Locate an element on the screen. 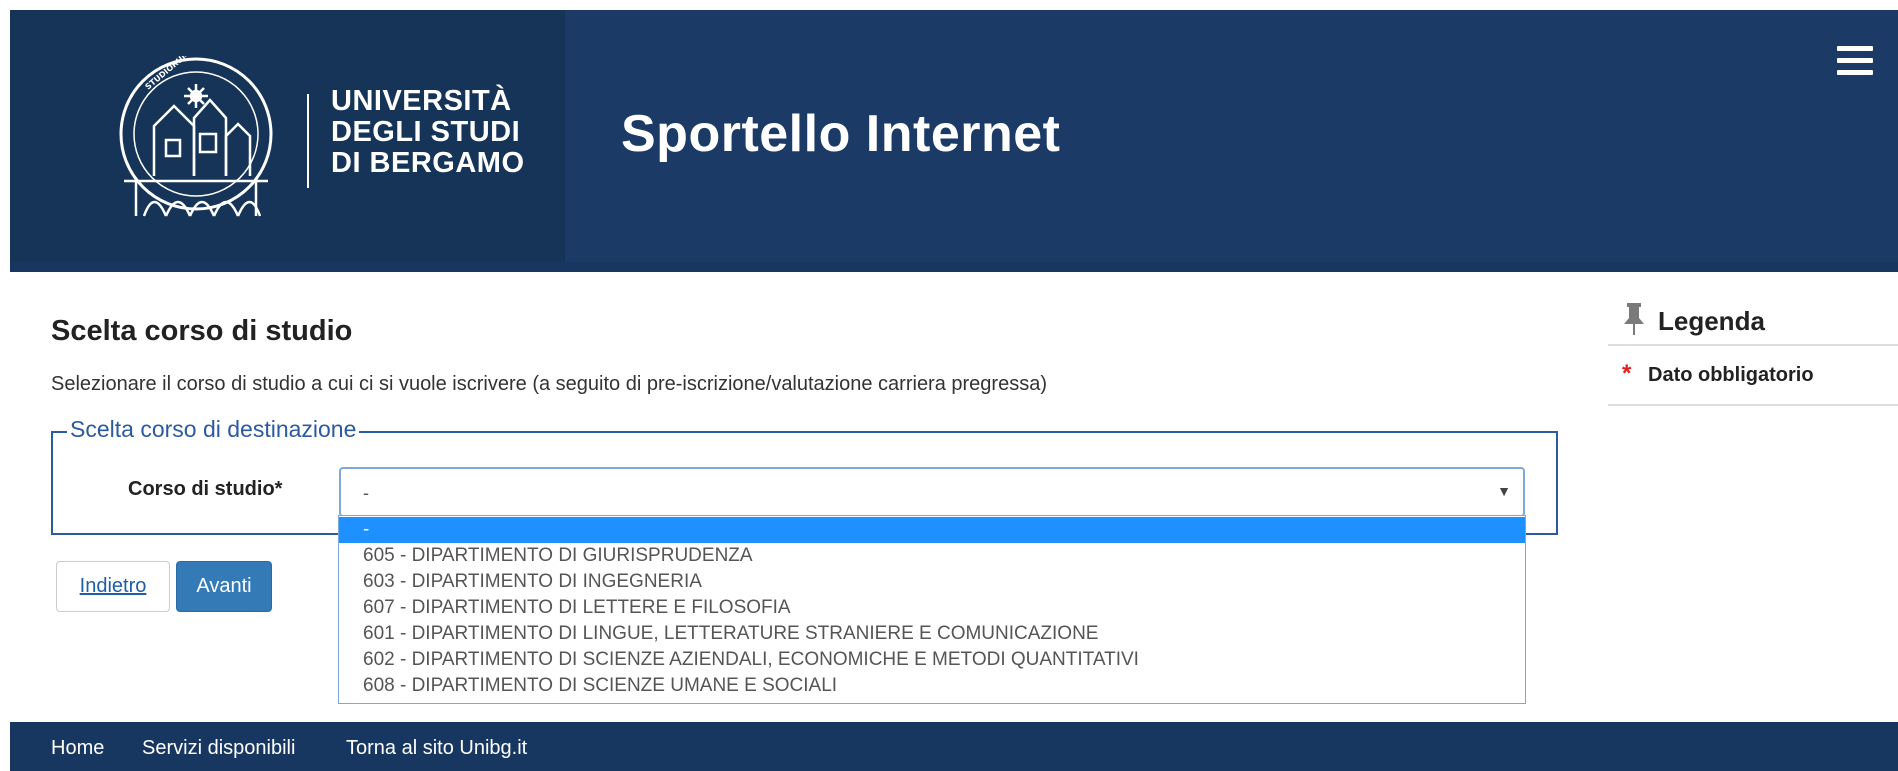  hamburger-menu-icon is located at coordinates (1855, 61).